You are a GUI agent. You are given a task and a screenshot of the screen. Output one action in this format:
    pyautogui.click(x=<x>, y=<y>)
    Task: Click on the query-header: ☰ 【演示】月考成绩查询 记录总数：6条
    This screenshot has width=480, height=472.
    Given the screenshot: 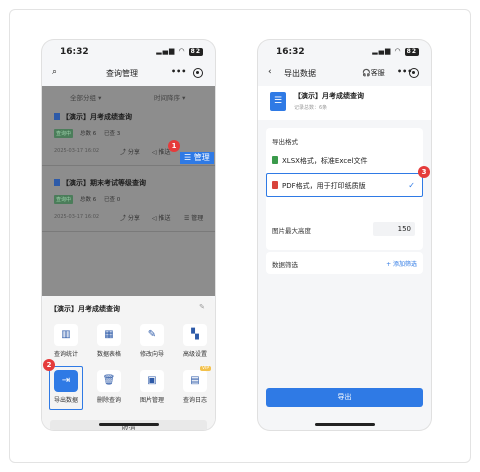 What is the action you would take?
    pyautogui.click(x=344, y=103)
    